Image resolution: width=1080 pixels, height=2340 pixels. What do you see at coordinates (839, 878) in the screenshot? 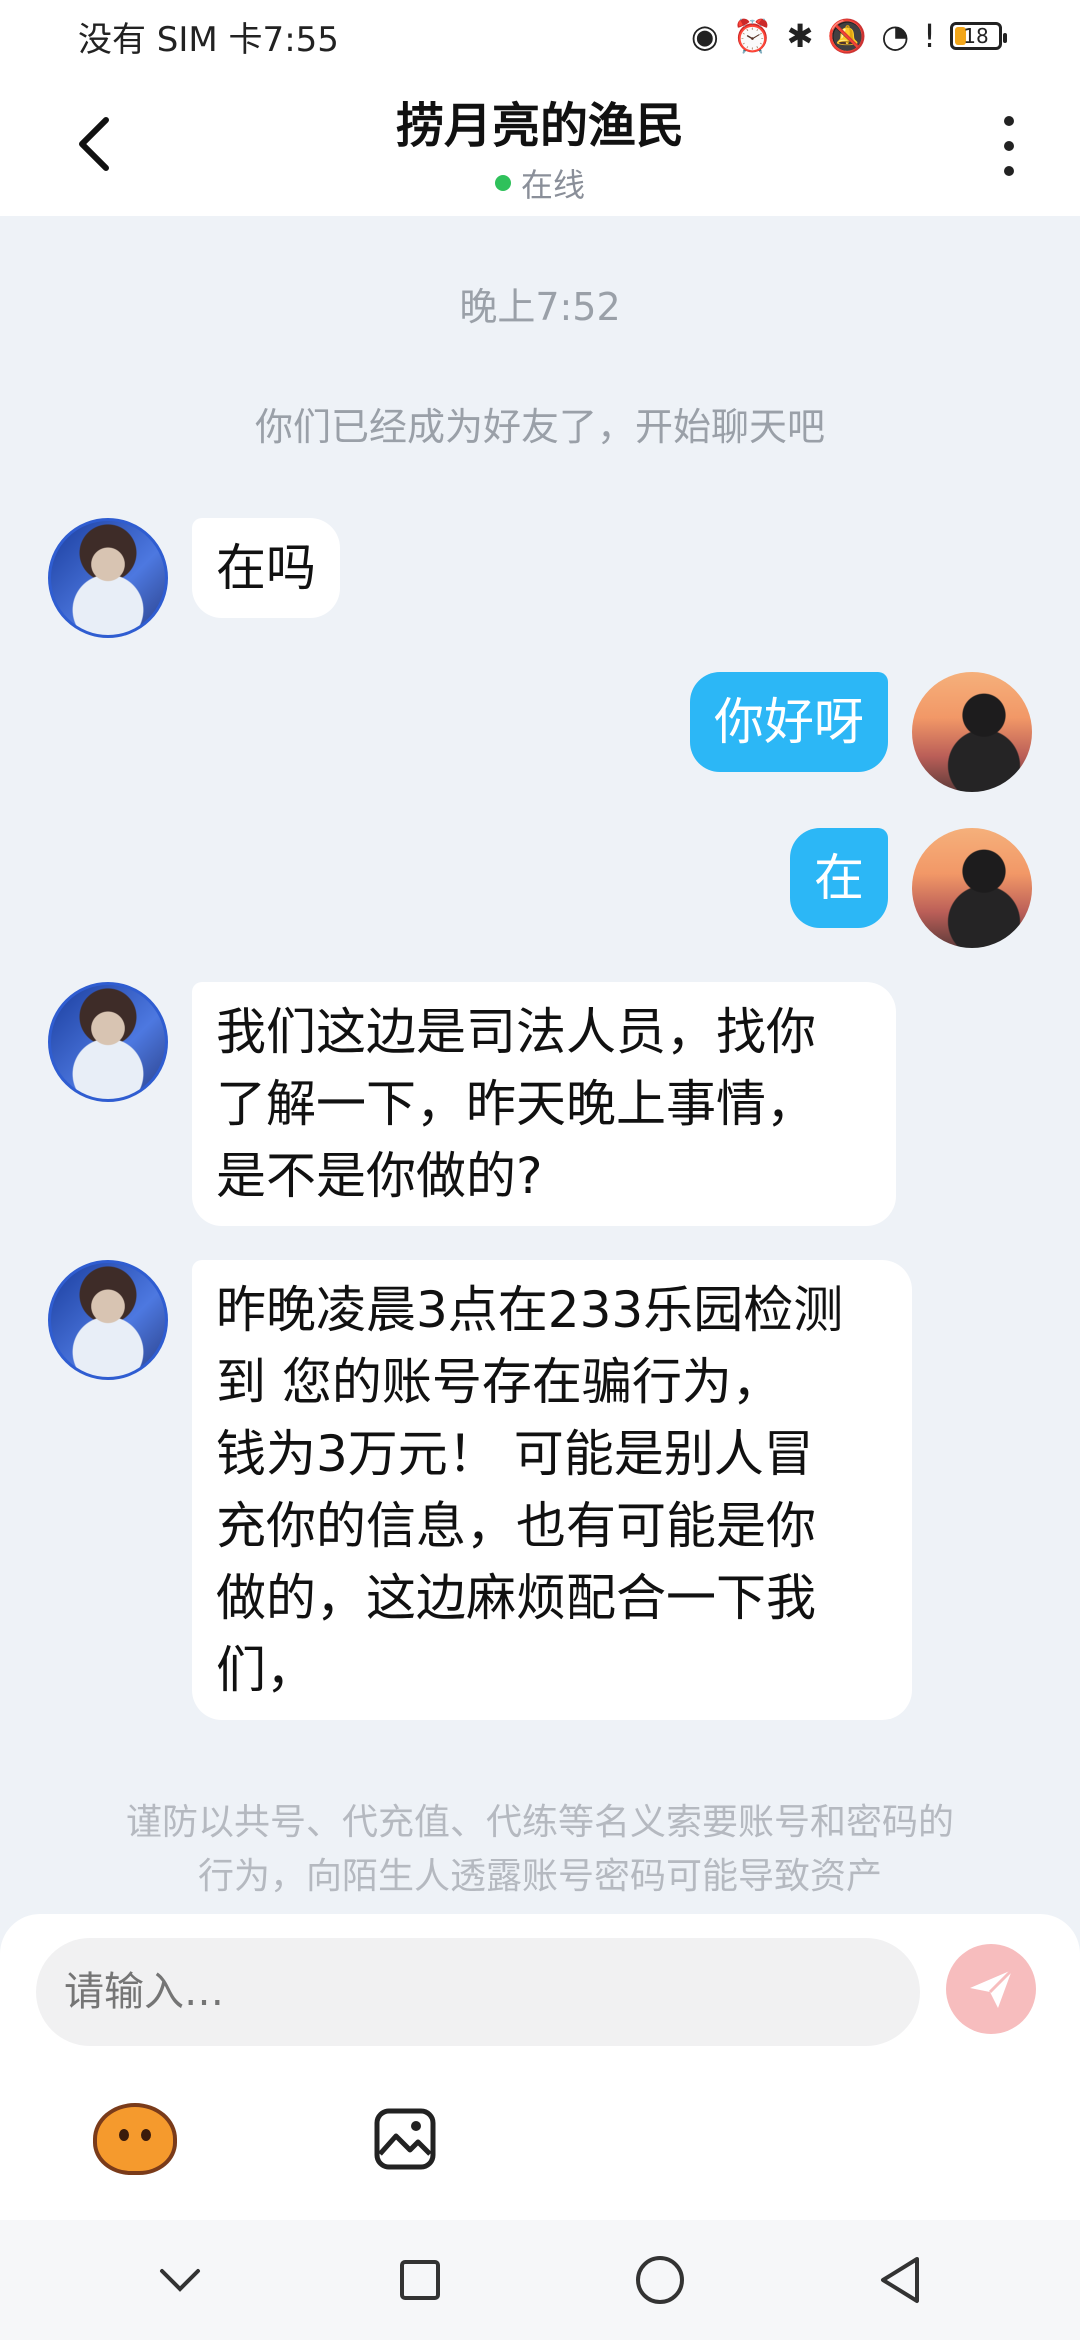
I see `message-bubble: 在` at bounding box center [839, 878].